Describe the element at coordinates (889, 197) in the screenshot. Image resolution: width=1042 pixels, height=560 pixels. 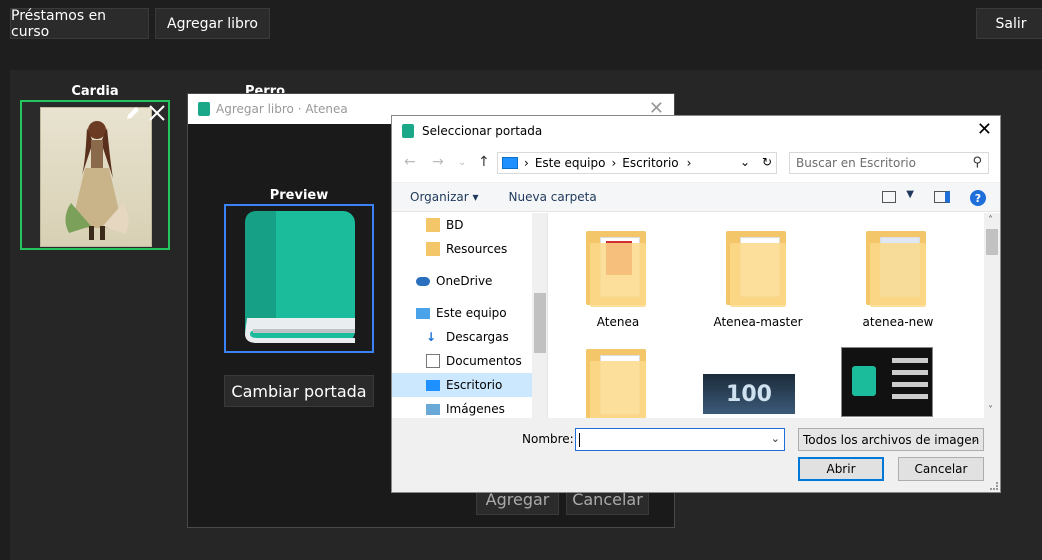
I see `view-options-icon` at that location.